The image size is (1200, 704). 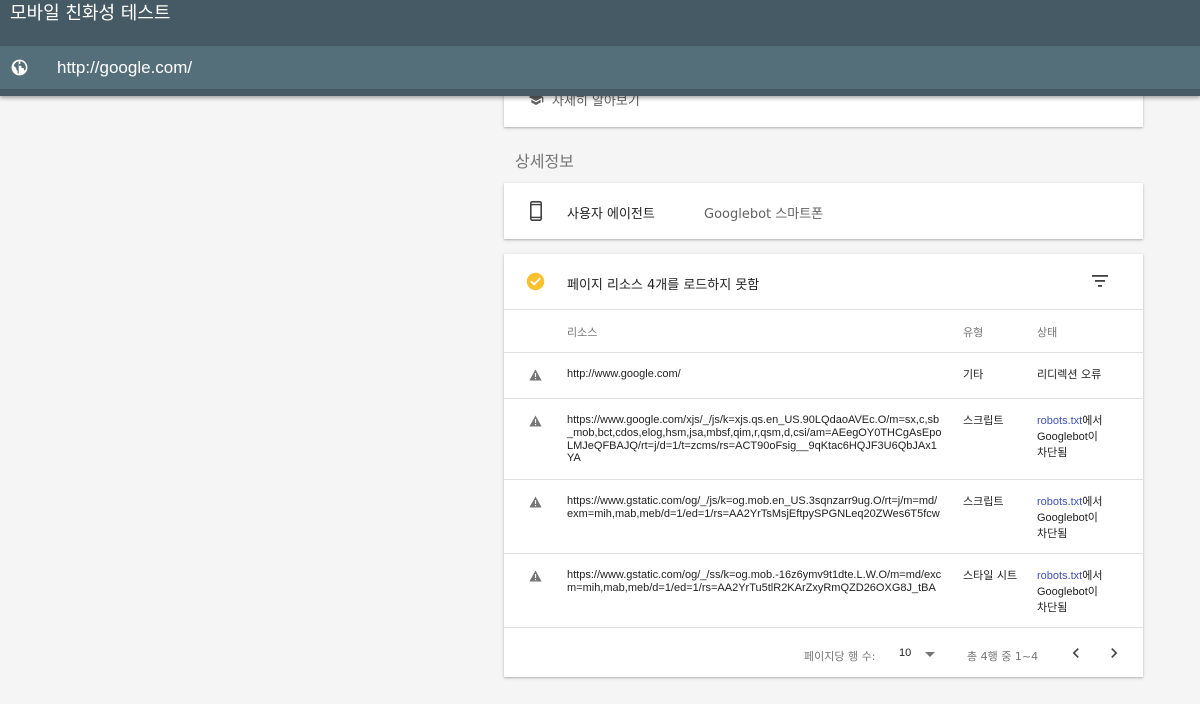 What do you see at coordinates (919, 654) in the screenshot?
I see `rows-per-page-select: 10` at bounding box center [919, 654].